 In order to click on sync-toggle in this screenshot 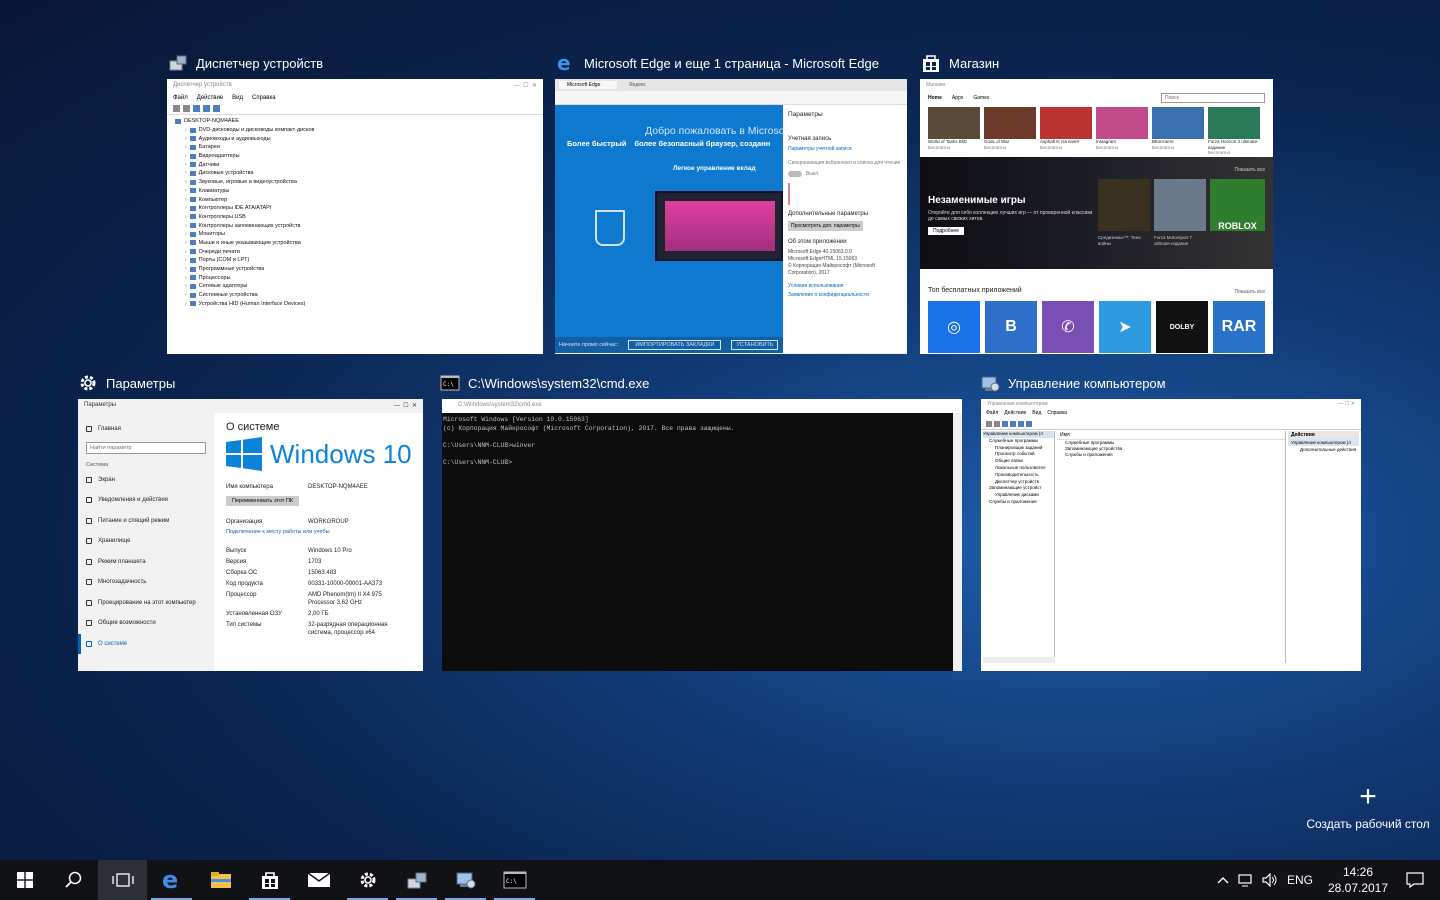, I will do `click(795, 174)`.